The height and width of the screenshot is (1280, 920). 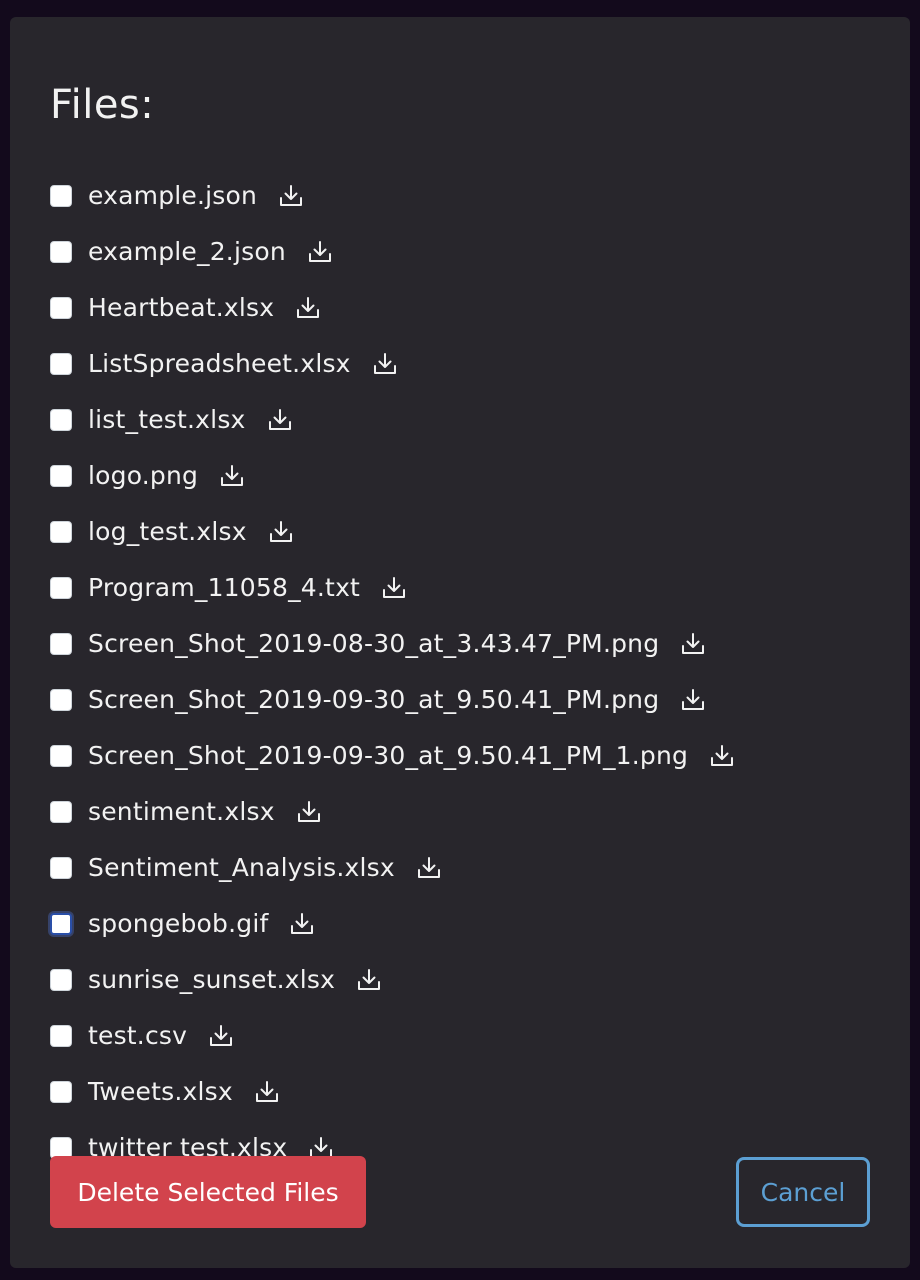 I want to click on file-name: Heartbeat.xlsx, so click(x=181, y=307).